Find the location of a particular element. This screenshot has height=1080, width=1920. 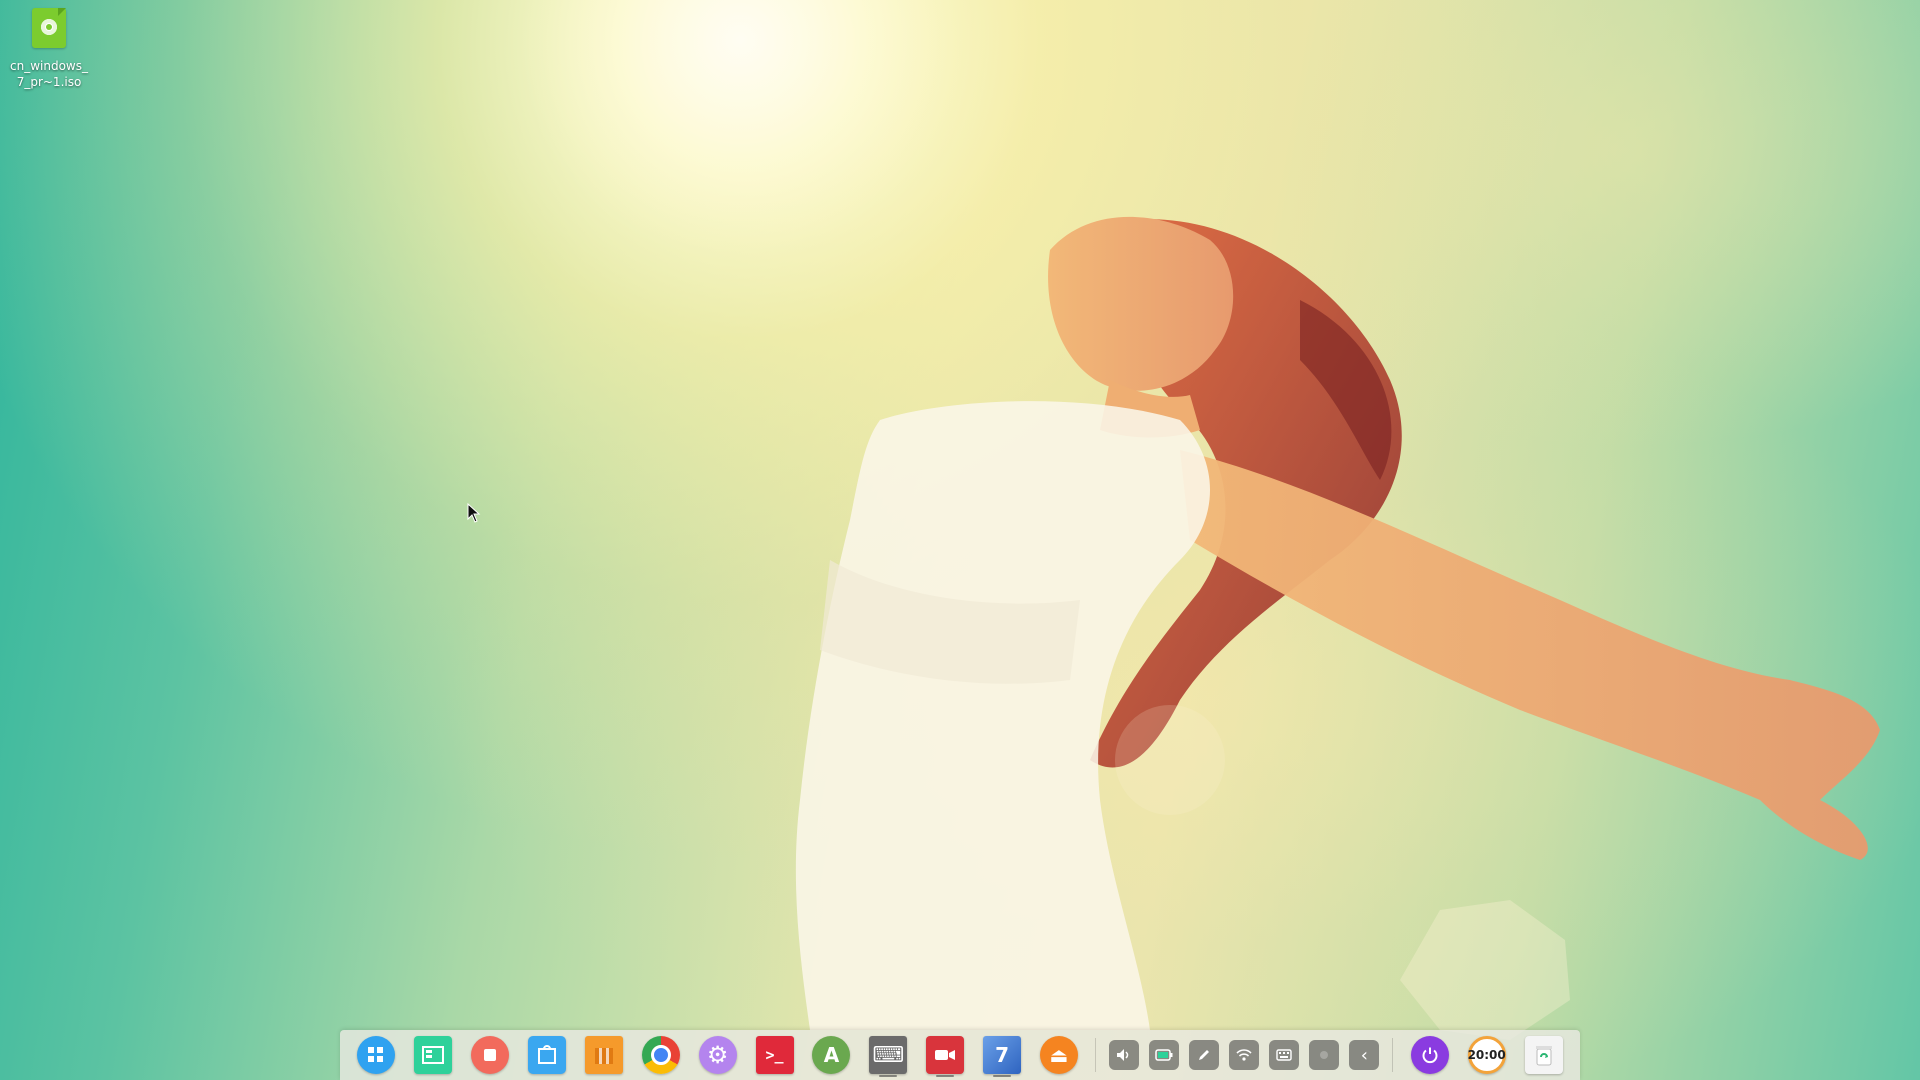

dock-app-settings: ⚙ is located at coordinates (717, 1055).